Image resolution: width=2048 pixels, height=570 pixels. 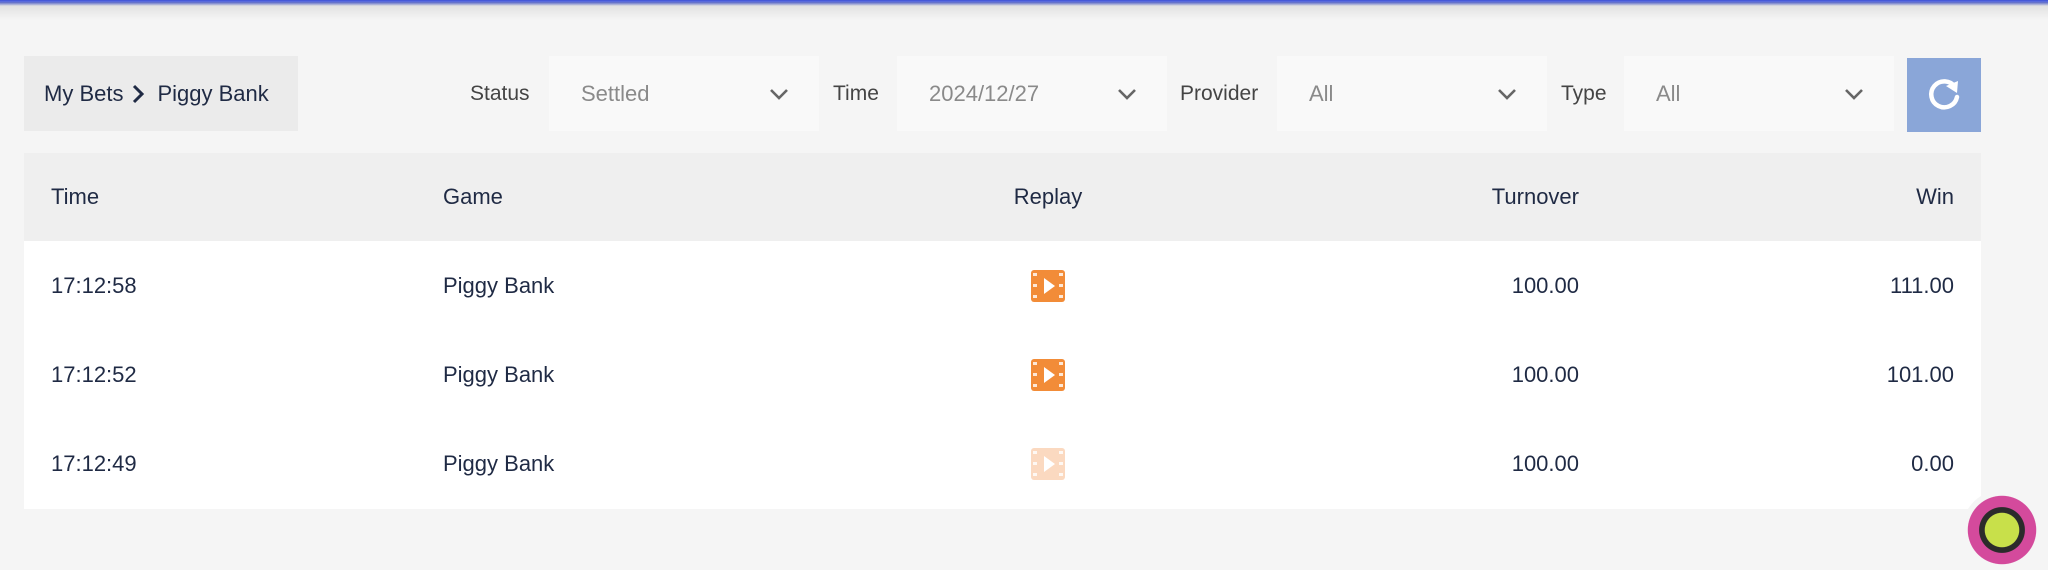 I want to click on replay-button-disabled, so click(x=1048, y=463).